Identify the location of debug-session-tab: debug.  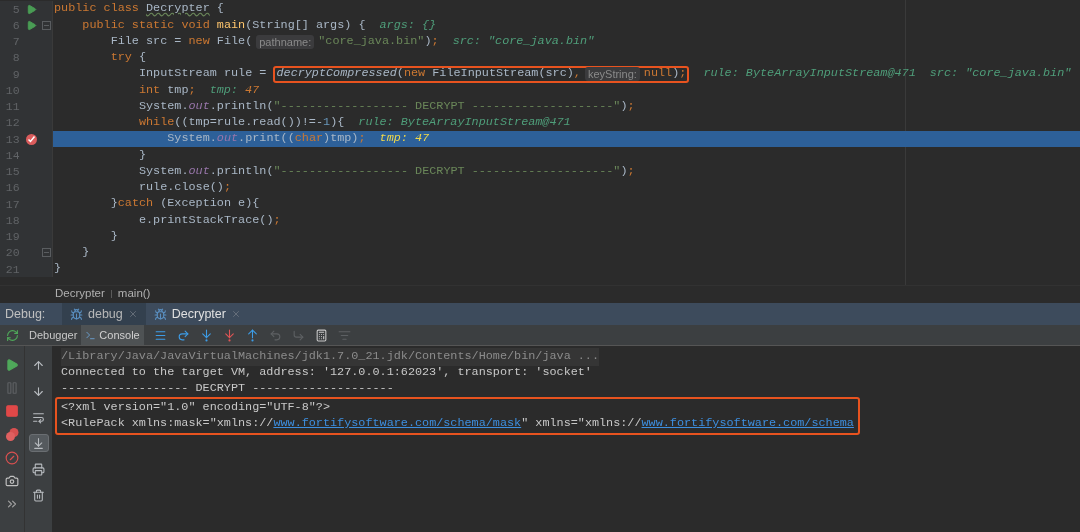
(104, 314).